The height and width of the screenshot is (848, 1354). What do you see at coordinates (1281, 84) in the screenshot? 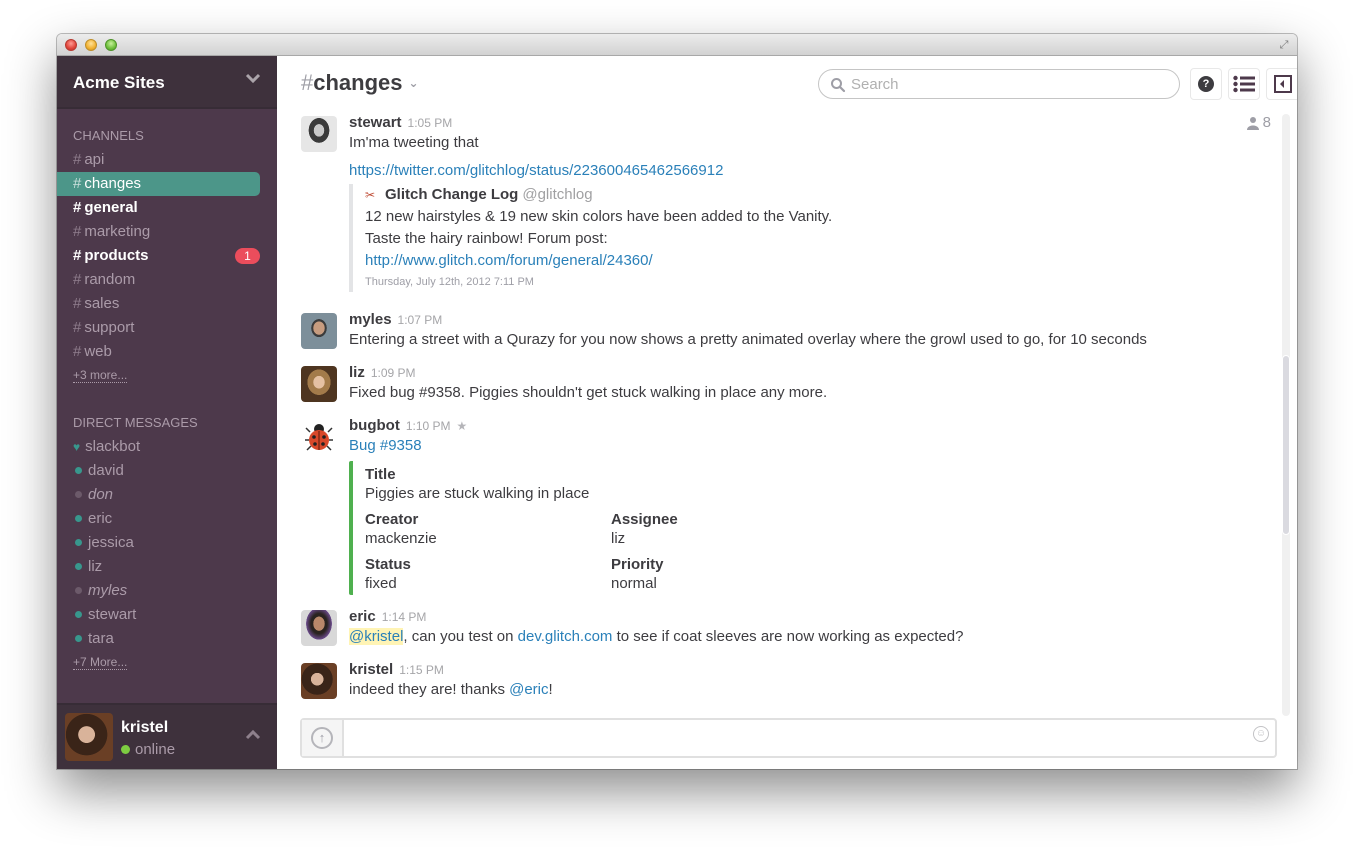
I see `toggle-flexpane-button` at bounding box center [1281, 84].